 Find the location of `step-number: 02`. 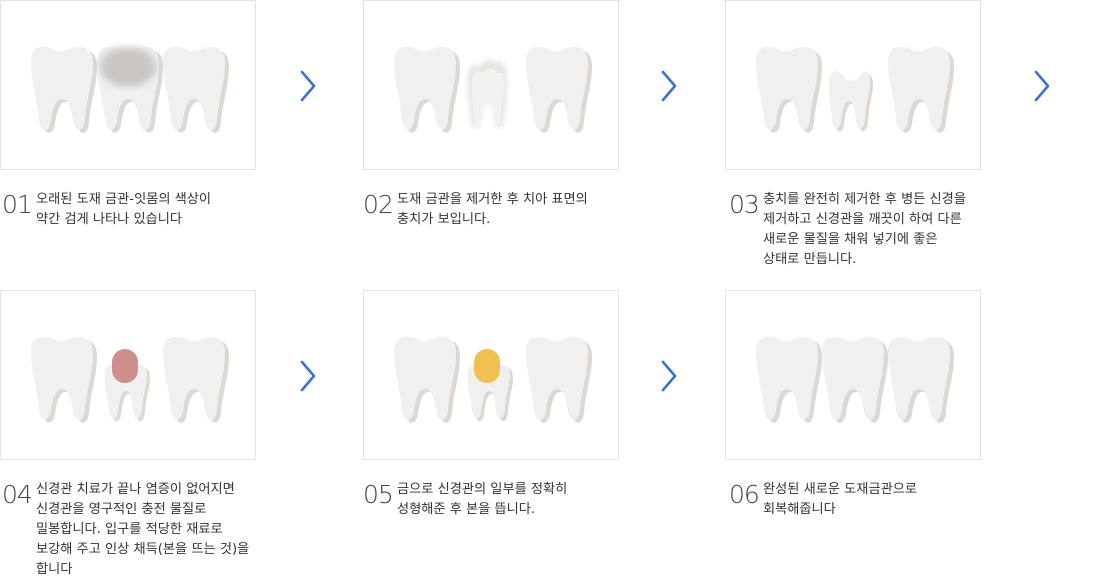

step-number: 02 is located at coordinates (378, 204).